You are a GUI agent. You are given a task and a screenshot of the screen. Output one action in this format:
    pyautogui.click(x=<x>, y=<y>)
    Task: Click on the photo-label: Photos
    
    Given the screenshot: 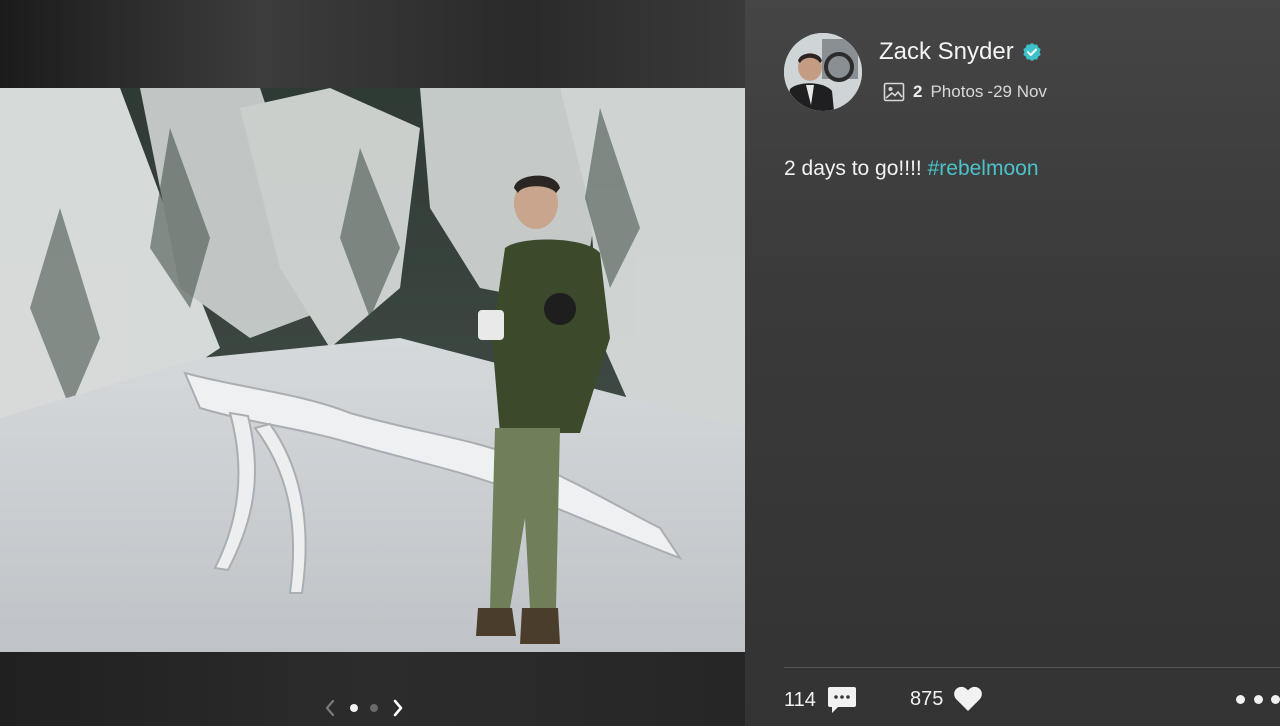 What is the action you would take?
    pyautogui.click(x=957, y=91)
    